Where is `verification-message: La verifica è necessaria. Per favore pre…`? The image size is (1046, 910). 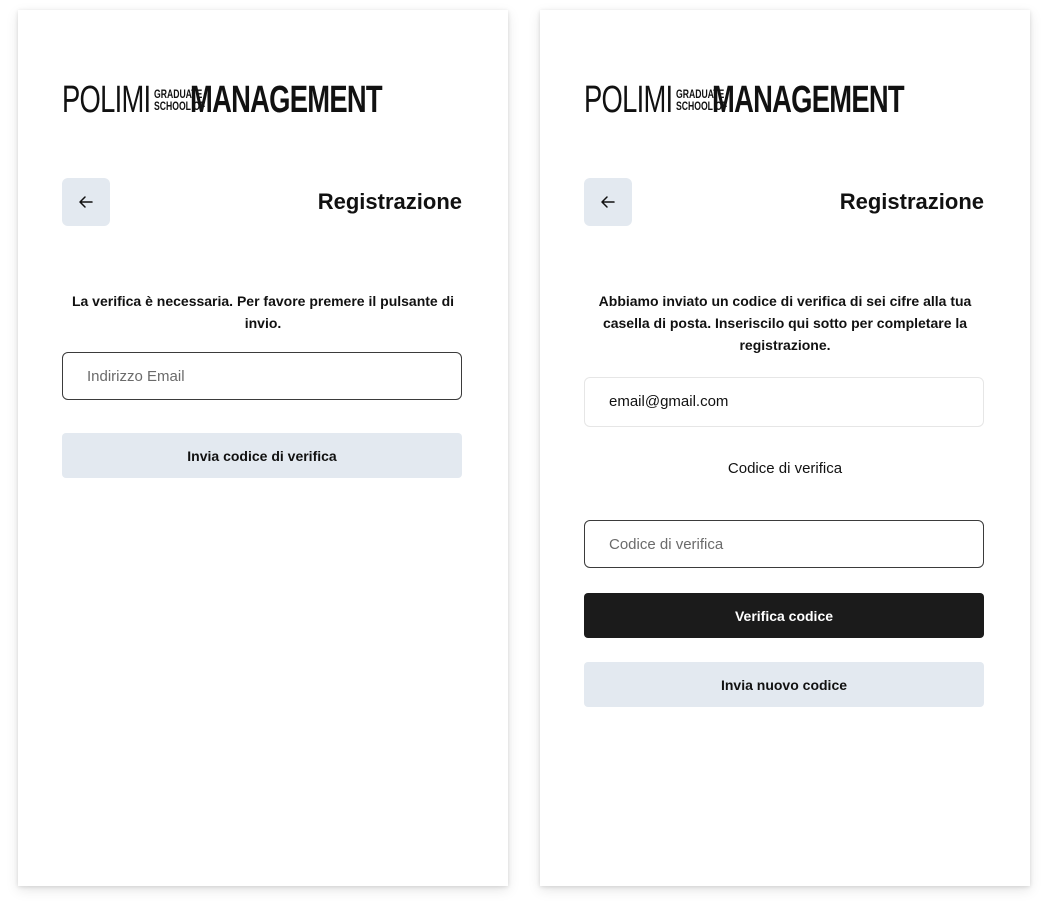 verification-message: La verifica è necessaria. Per favore pre… is located at coordinates (263, 312).